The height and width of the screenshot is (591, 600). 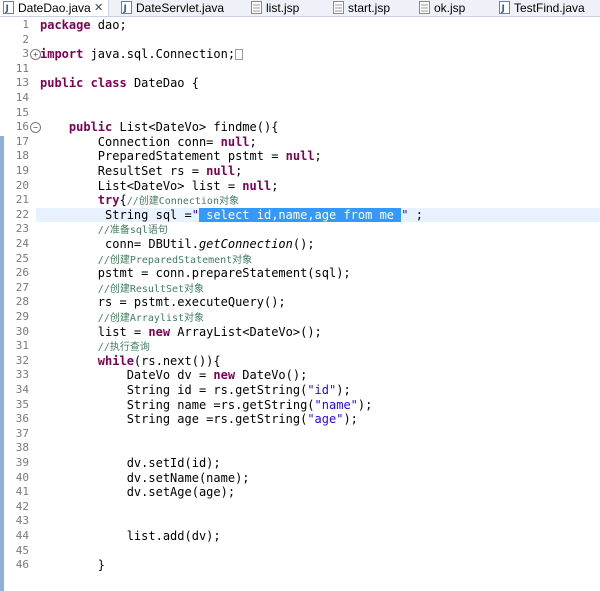 What do you see at coordinates (22, 83) in the screenshot?
I see `line-number: 13` at bounding box center [22, 83].